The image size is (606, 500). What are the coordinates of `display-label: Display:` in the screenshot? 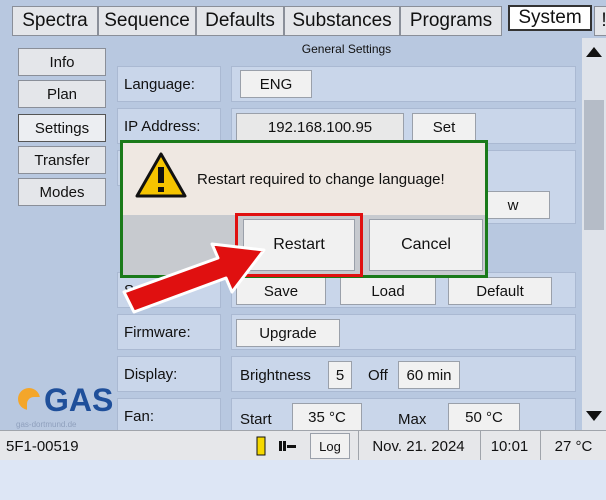 It's located at (169, 374).